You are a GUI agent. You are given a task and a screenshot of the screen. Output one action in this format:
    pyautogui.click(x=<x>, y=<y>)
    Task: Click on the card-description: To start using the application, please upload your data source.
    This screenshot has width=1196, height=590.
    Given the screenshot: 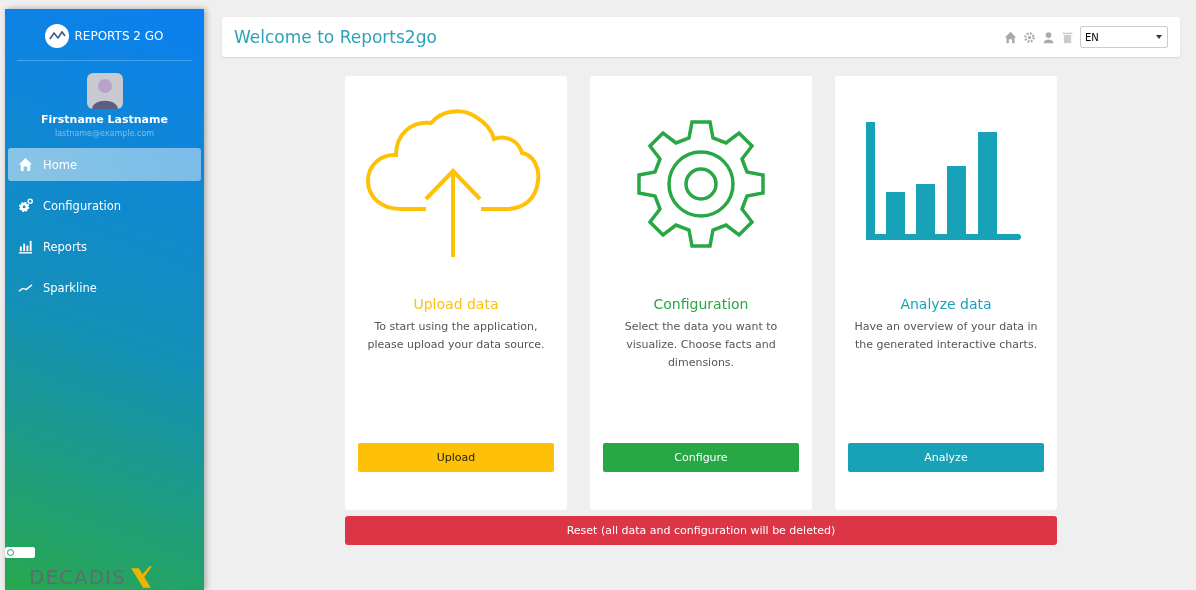 What is the action you would take?
    pyautogui.click(x=456, y=336)
    